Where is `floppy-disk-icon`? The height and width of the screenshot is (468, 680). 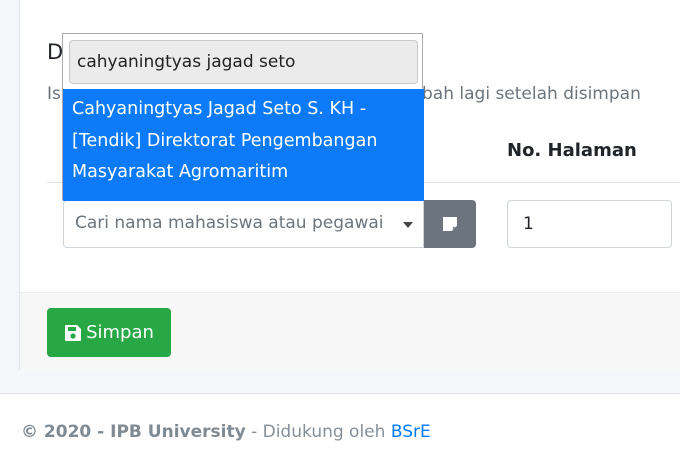 floppy-disk-icon is located at coordinates (73, 332).